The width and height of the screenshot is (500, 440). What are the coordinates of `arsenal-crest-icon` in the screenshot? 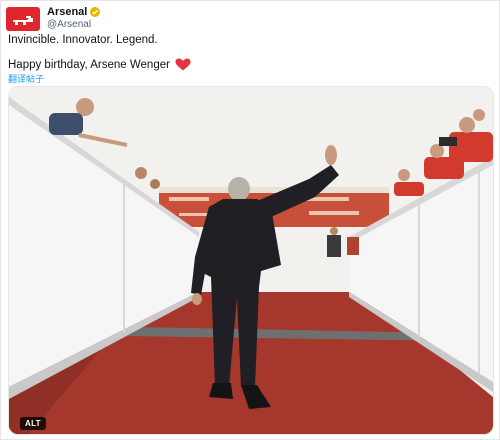 It's located at (23, 20).